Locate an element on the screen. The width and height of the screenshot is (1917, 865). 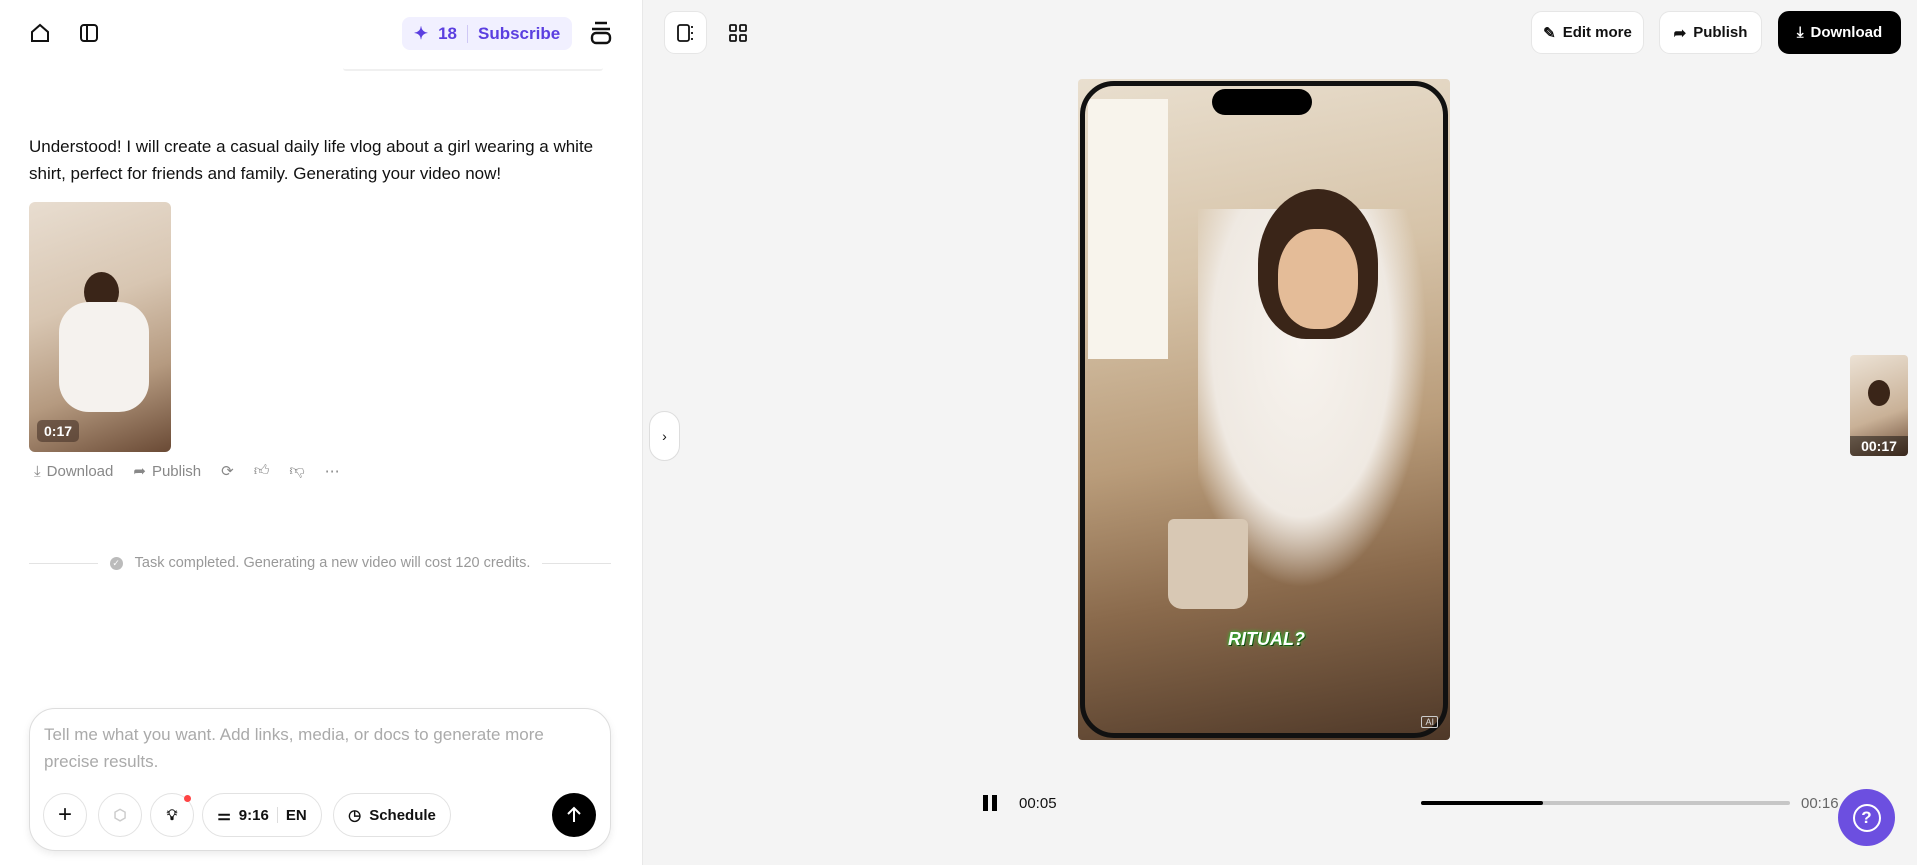
layout-grid-button is located at coordinates (737, 32).